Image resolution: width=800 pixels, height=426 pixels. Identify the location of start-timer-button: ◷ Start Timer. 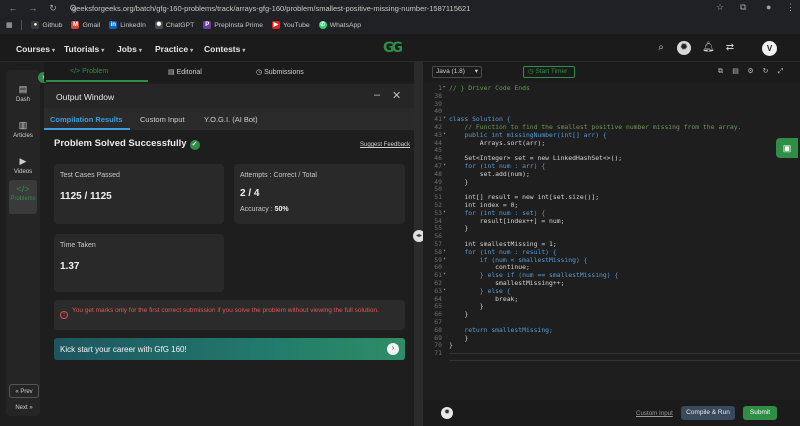
(549, 72).